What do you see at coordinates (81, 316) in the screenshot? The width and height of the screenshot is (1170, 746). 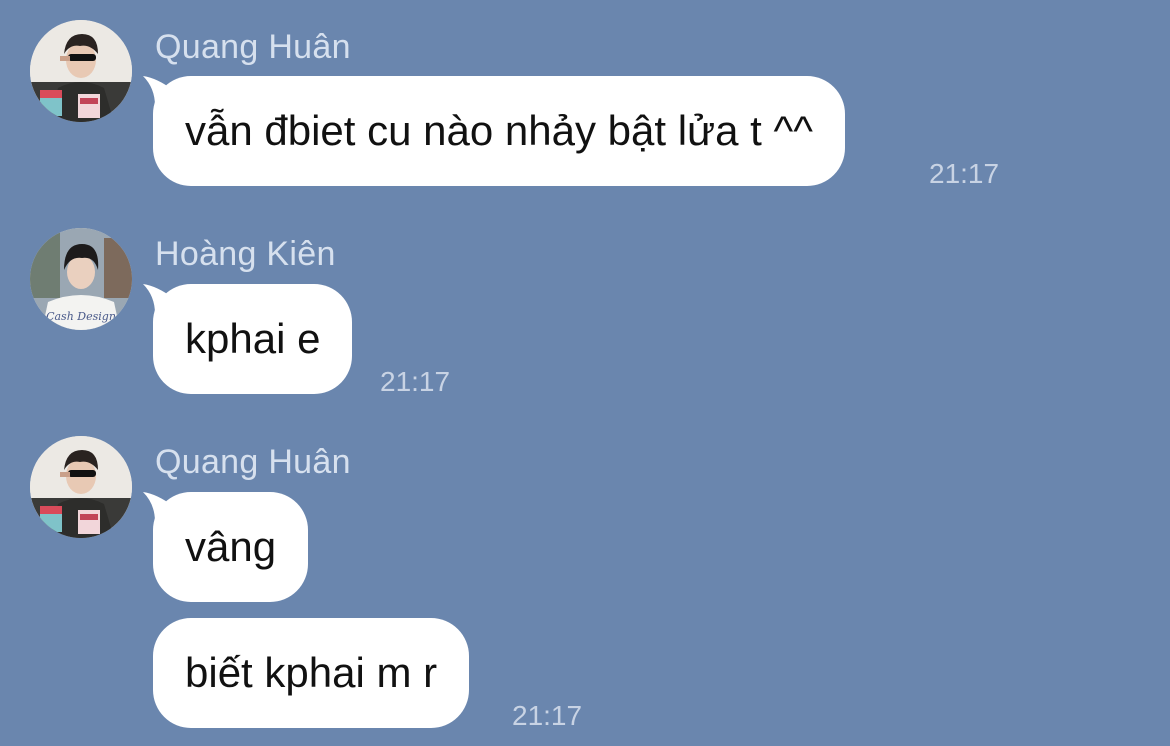 I see `svg-text: Cash Design` at bounding box center [81, 316].